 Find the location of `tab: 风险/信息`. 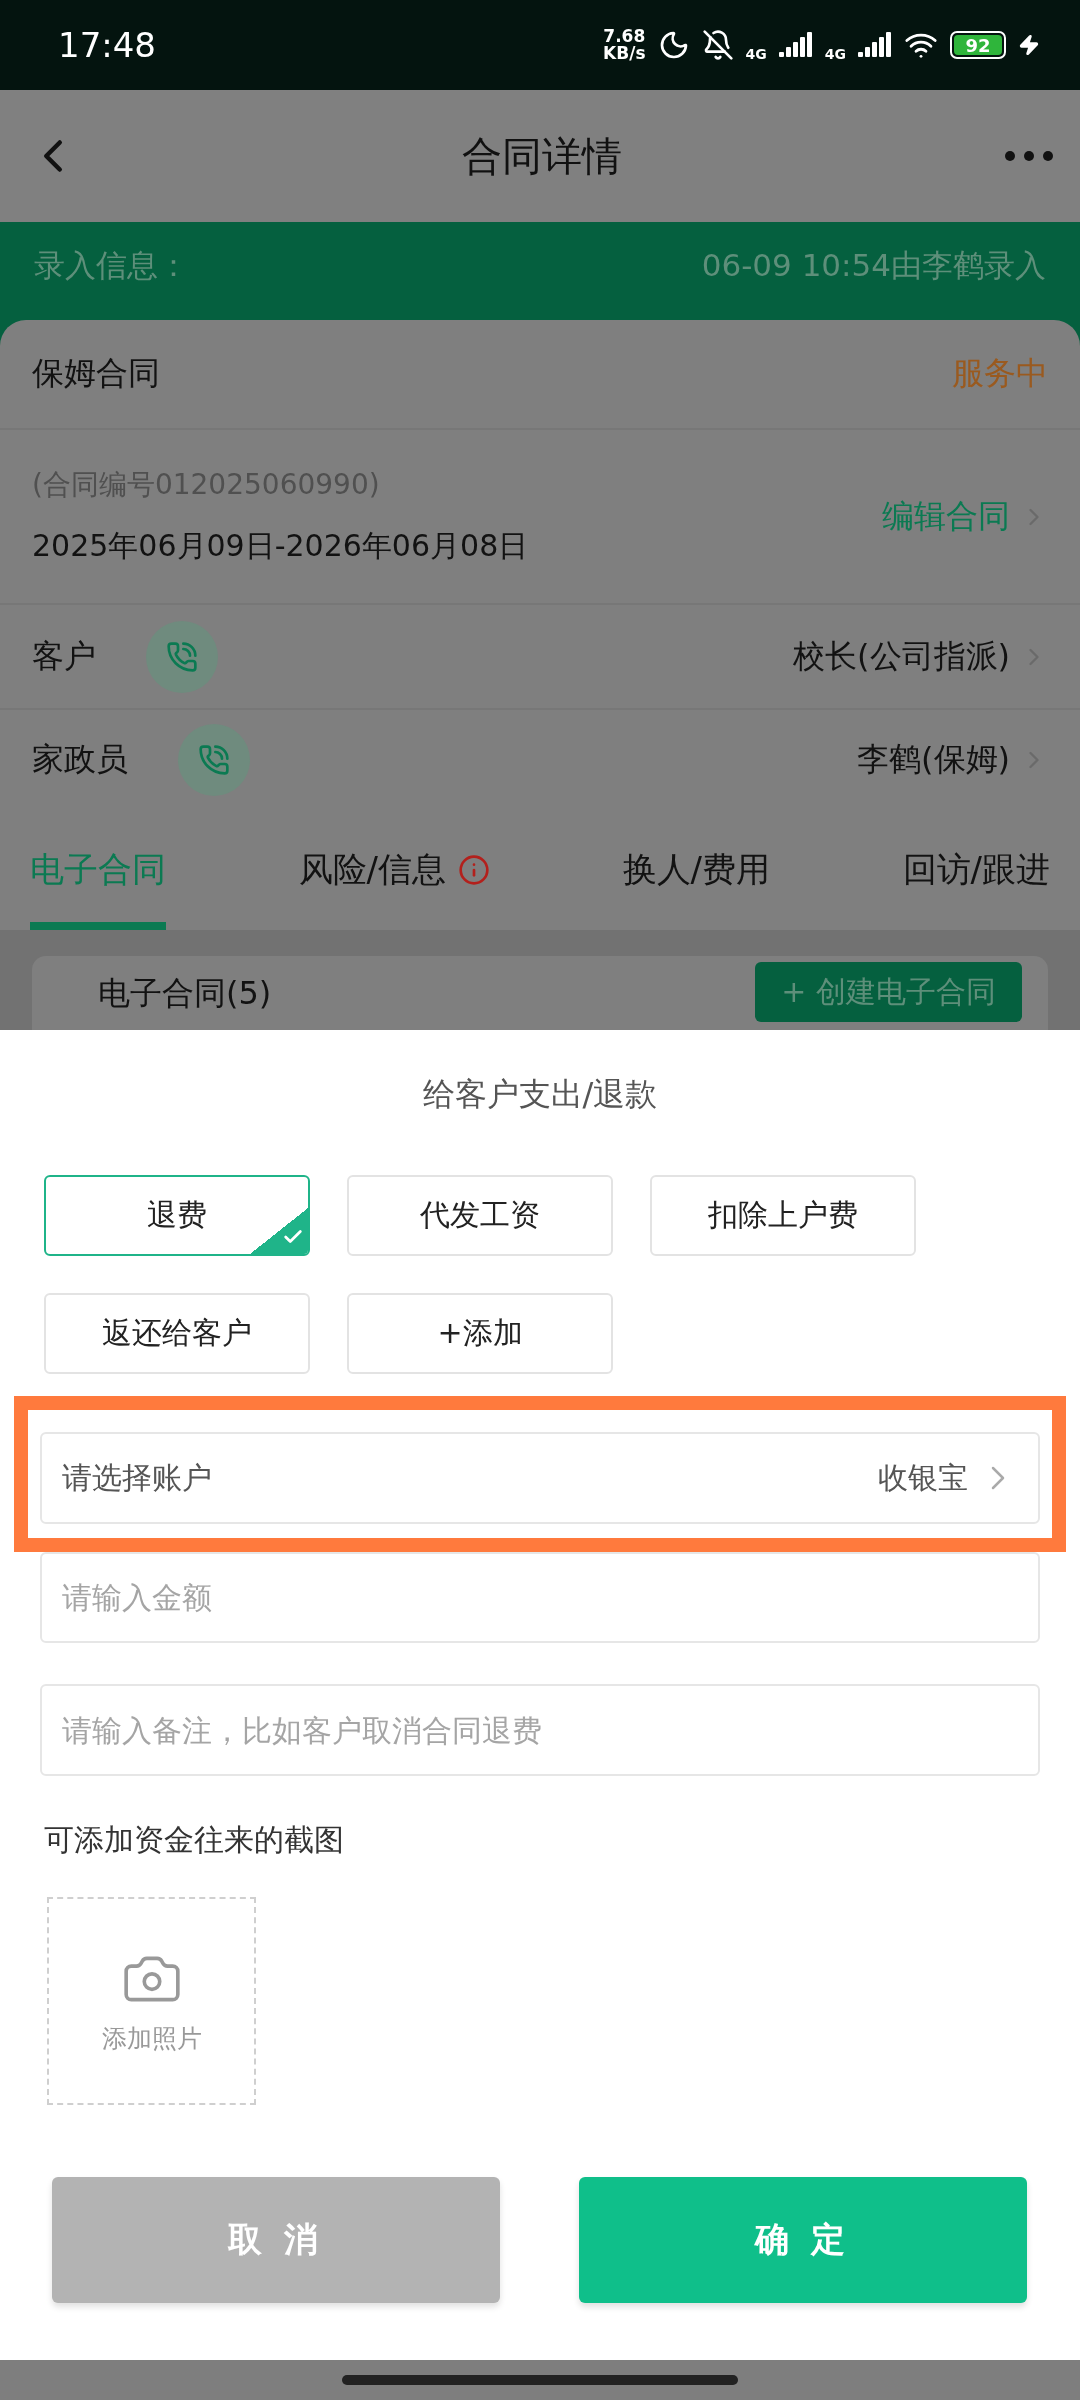

tab: 风险/信息 is located at coordinates (394, 870).